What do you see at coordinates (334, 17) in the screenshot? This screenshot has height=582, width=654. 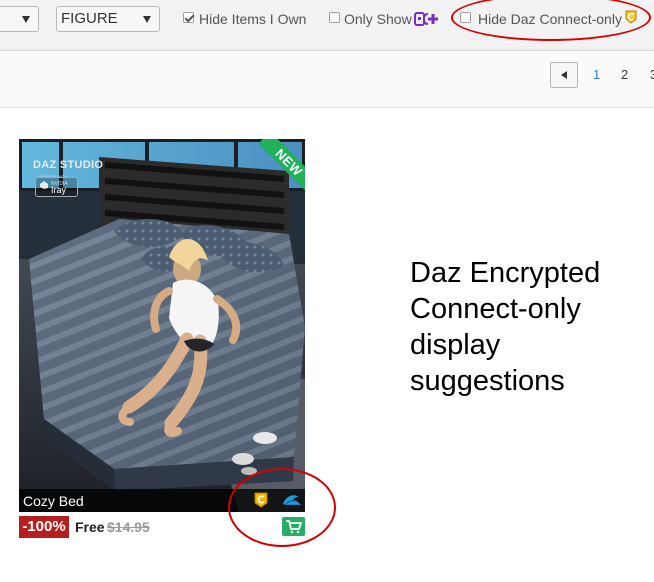 I see `only-show-checkbox` at bounding box center [334, 17].